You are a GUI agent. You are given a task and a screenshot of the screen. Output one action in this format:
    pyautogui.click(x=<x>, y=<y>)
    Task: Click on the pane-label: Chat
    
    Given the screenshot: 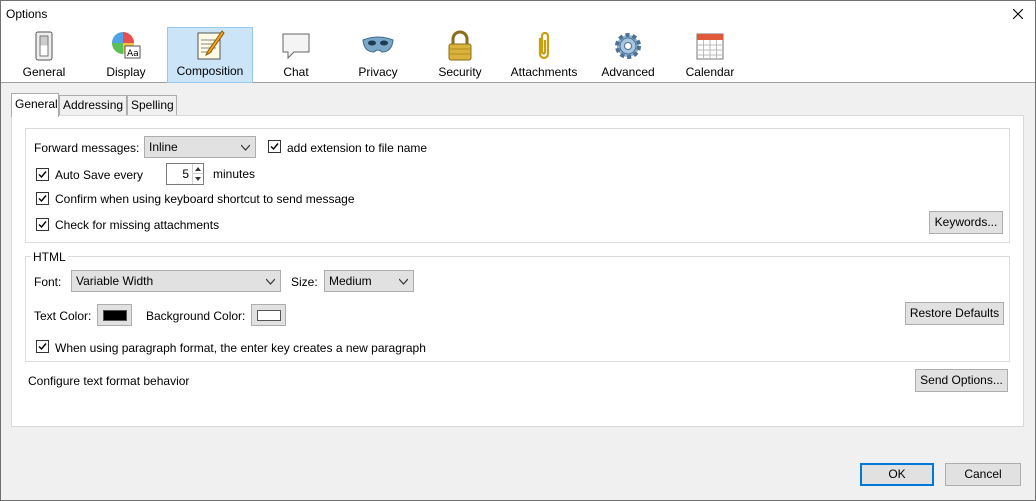 What is the action you would take?
    pyautogui.click(x=296, y=72)
    